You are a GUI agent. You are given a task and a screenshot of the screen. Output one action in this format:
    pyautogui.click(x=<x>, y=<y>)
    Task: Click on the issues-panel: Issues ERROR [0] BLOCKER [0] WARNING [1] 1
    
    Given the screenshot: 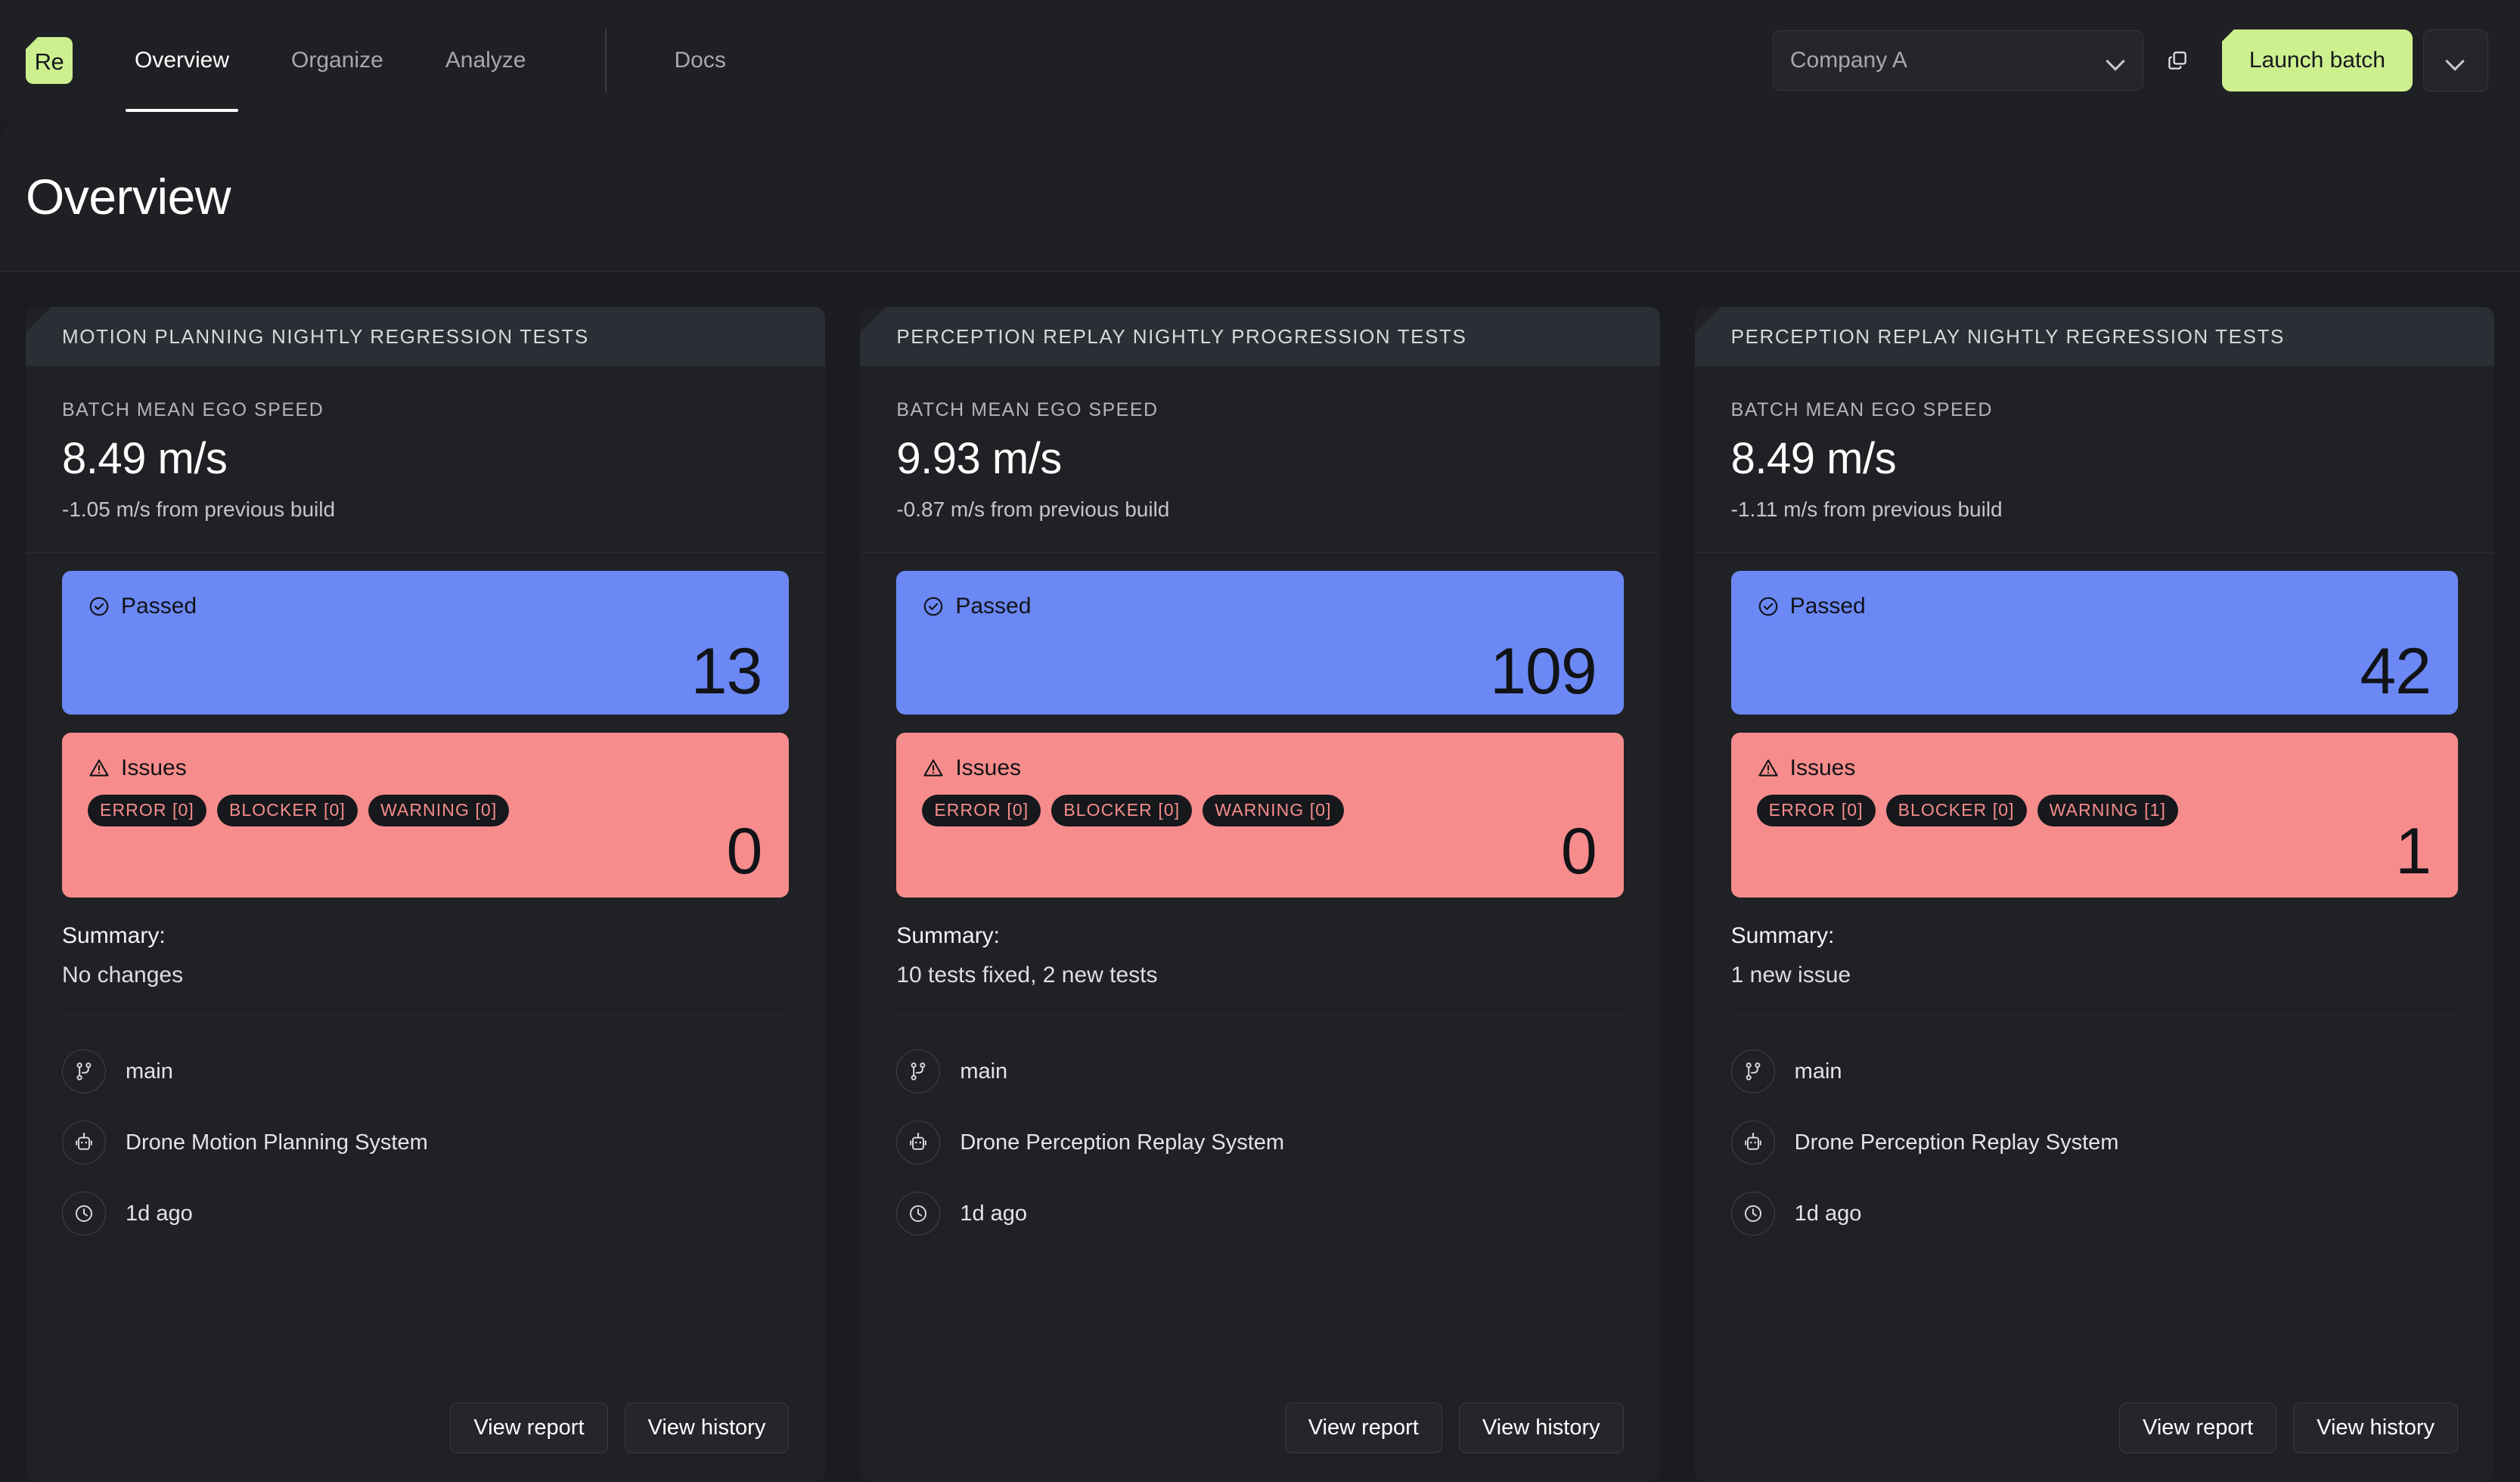 What is the action you would take?
    pyautogui.click(x=2094, y=815)
    